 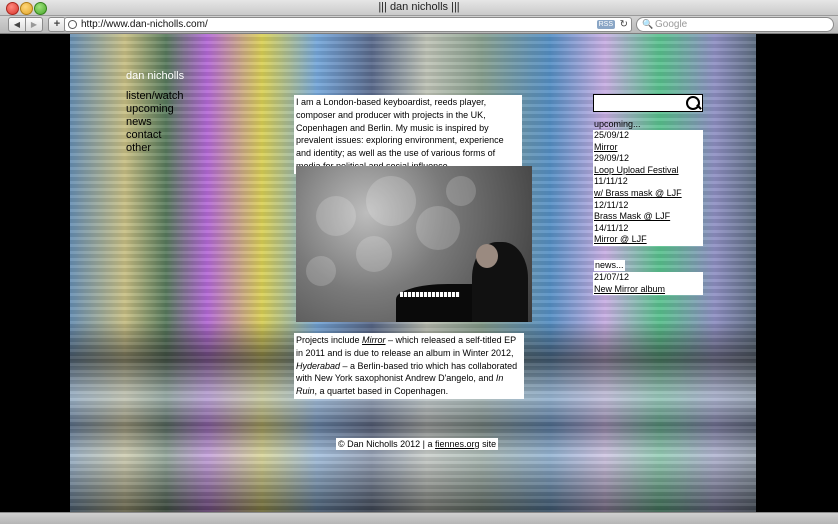 I want to click on site-search-box, so click(x=648, y=103).